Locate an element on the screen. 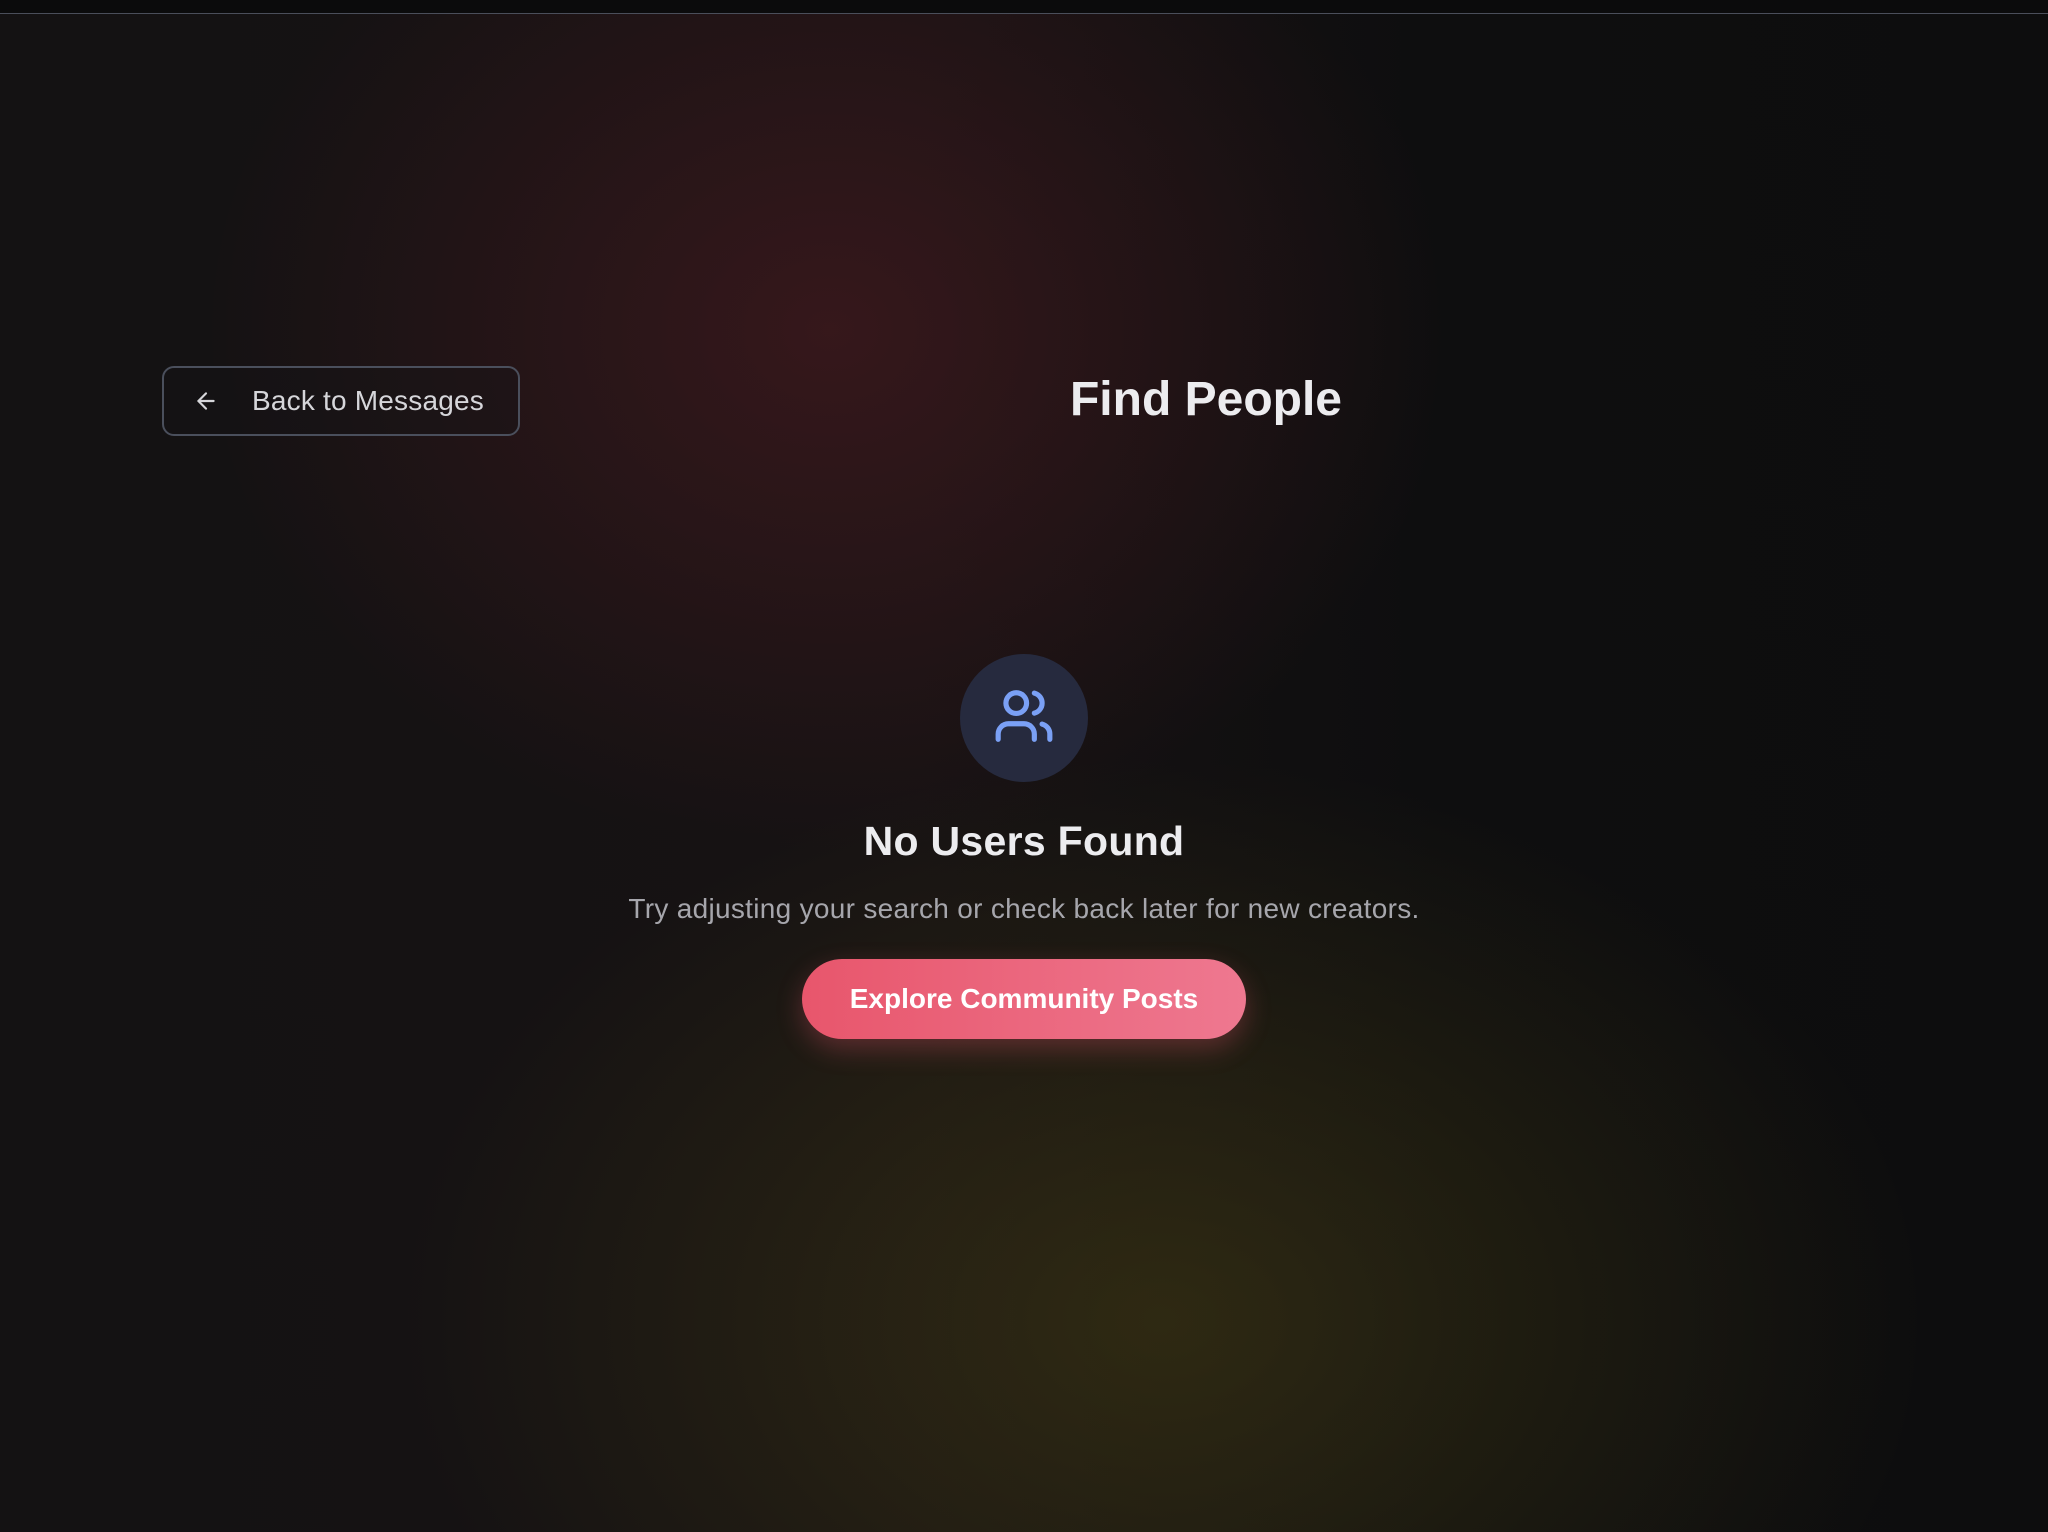 The width and height of the screenshot is (2048, 1532). users-icon-badge is located at coordinates (1024, 718).